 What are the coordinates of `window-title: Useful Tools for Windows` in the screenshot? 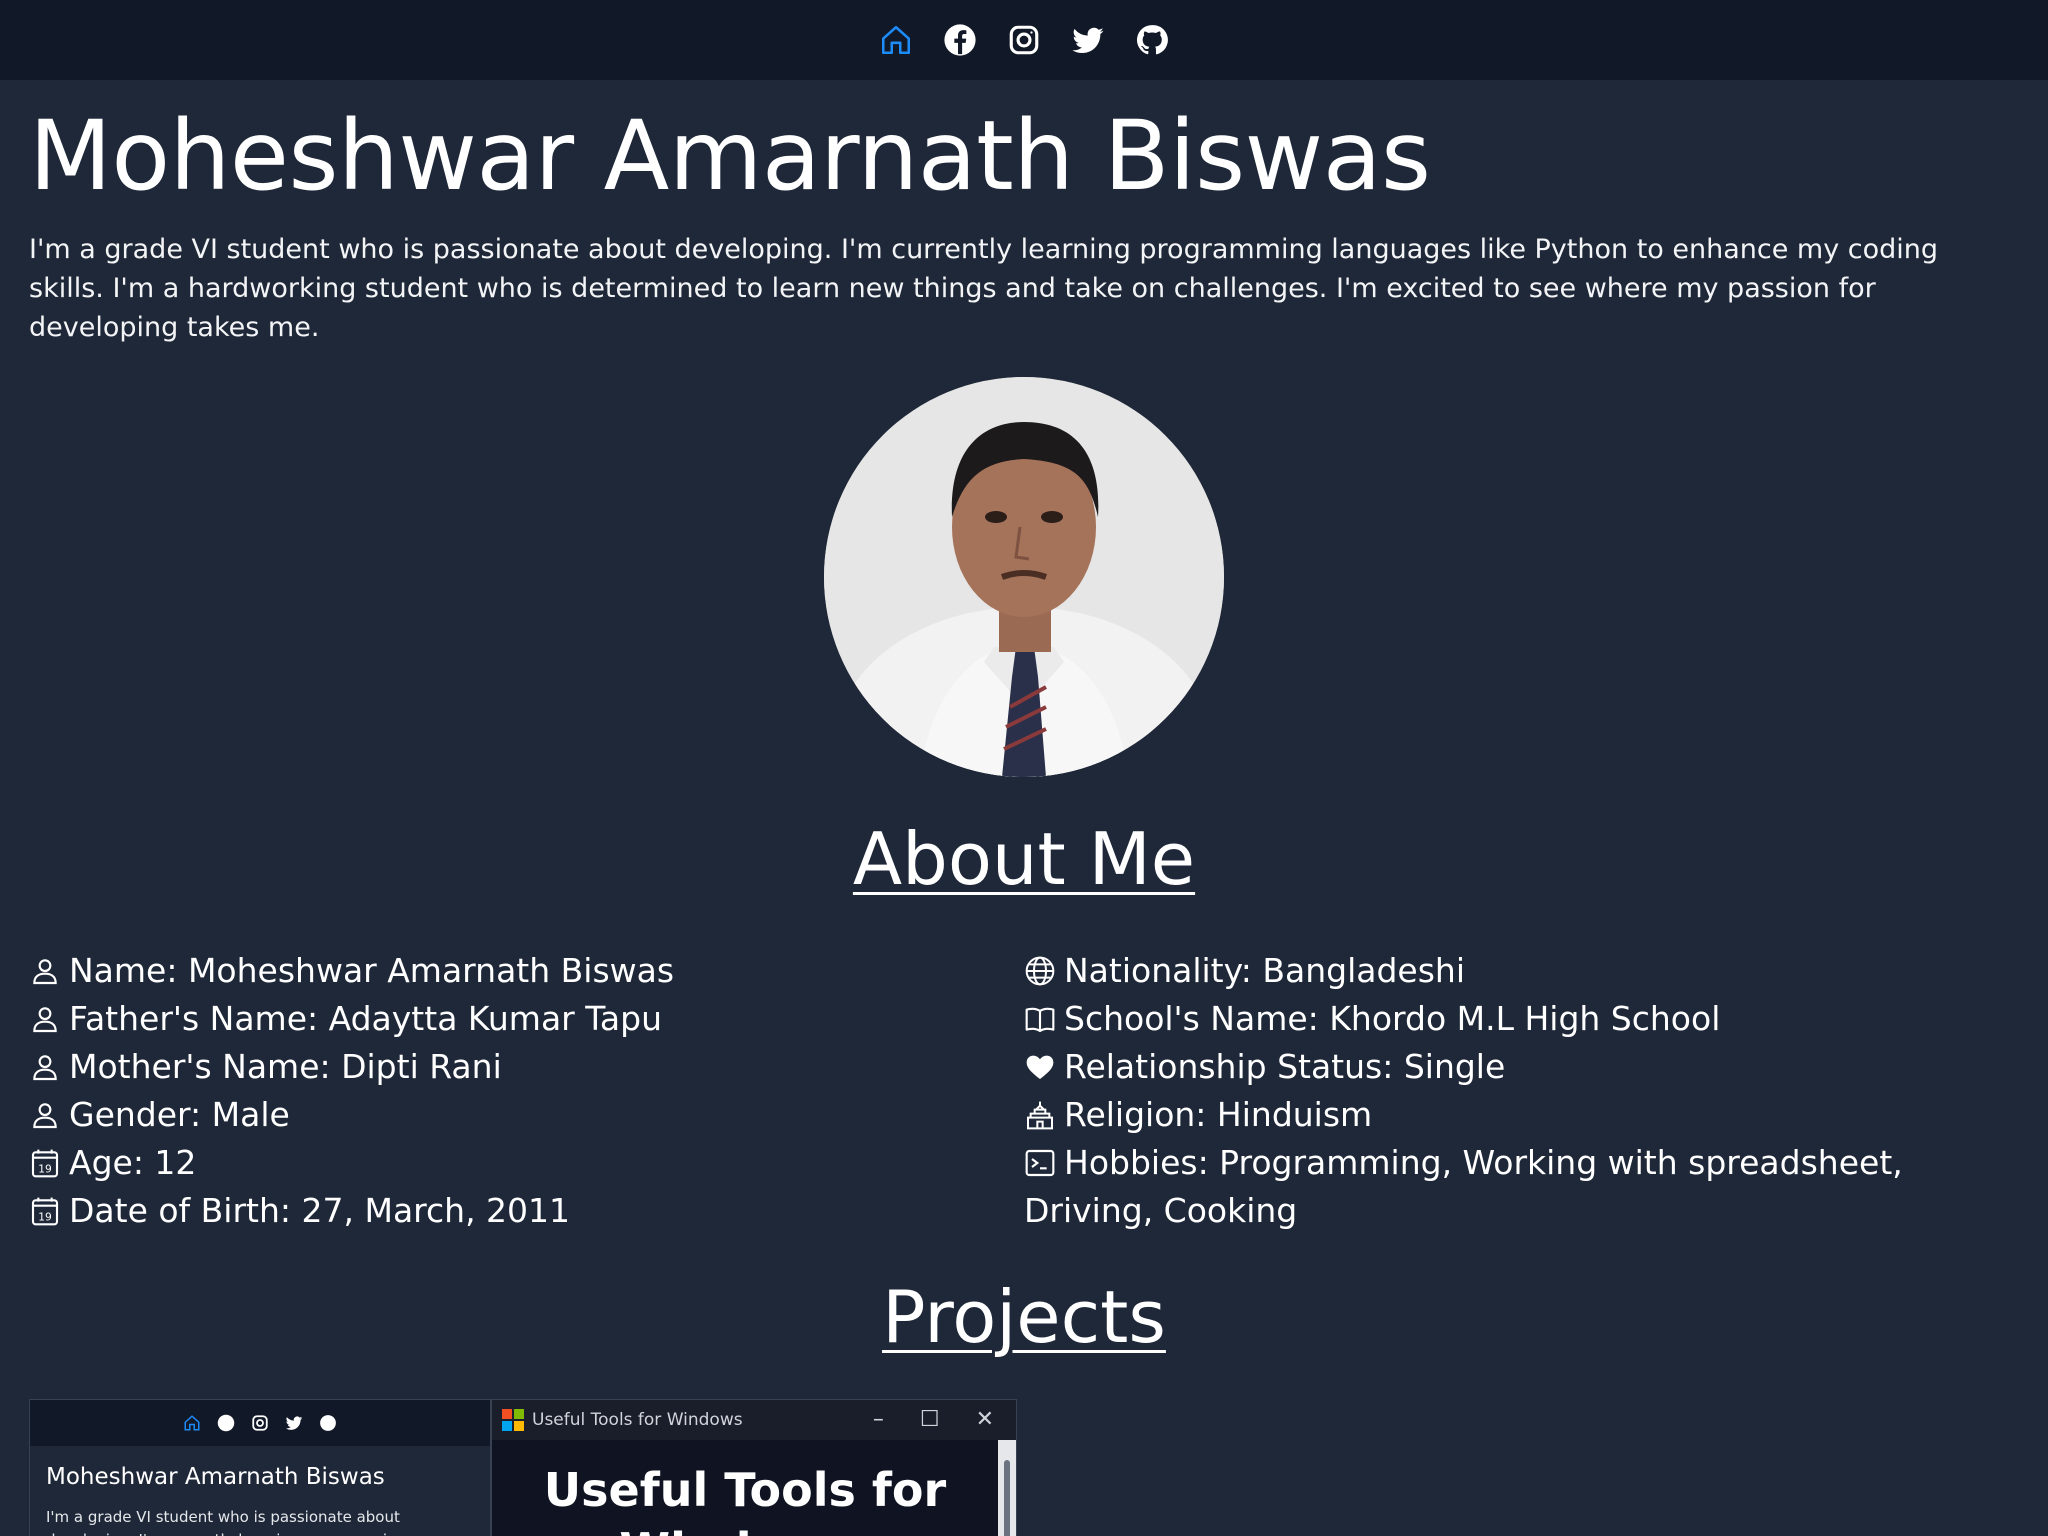 It's located at (637, 1419).